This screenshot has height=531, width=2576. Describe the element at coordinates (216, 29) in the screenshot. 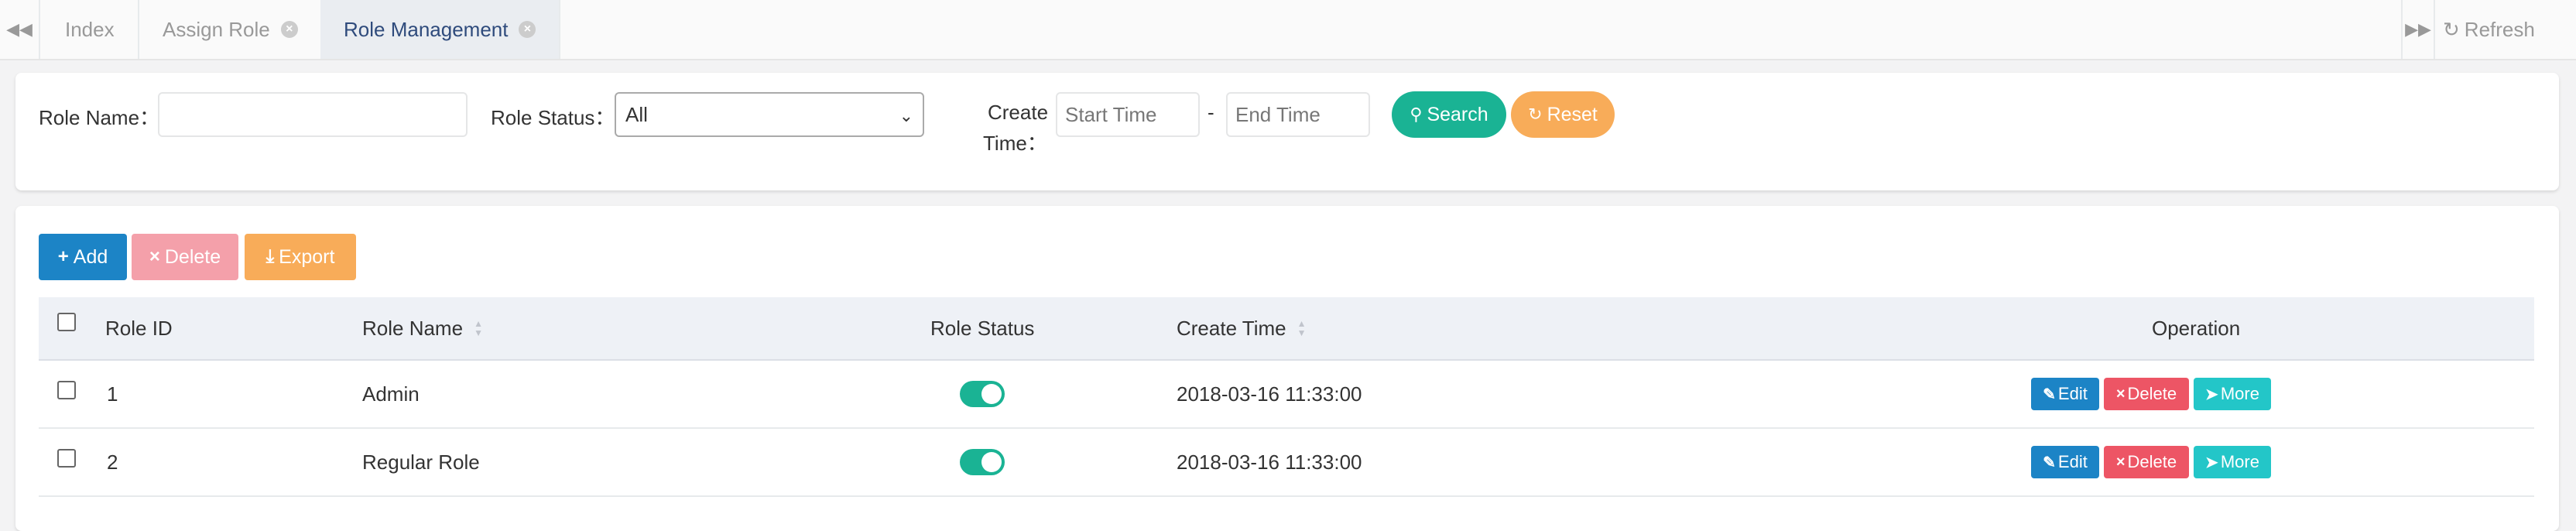

I see `tab-label: Assign Role` at that location.